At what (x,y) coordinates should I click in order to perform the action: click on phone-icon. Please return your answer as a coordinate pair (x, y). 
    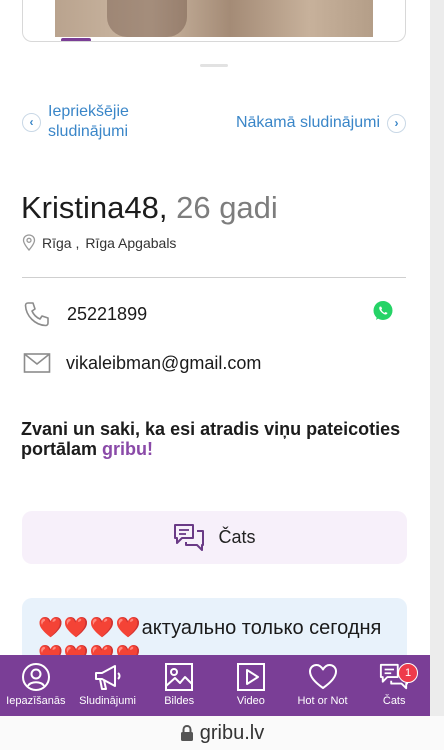
    Looking at the image, I should click on (36, 314).